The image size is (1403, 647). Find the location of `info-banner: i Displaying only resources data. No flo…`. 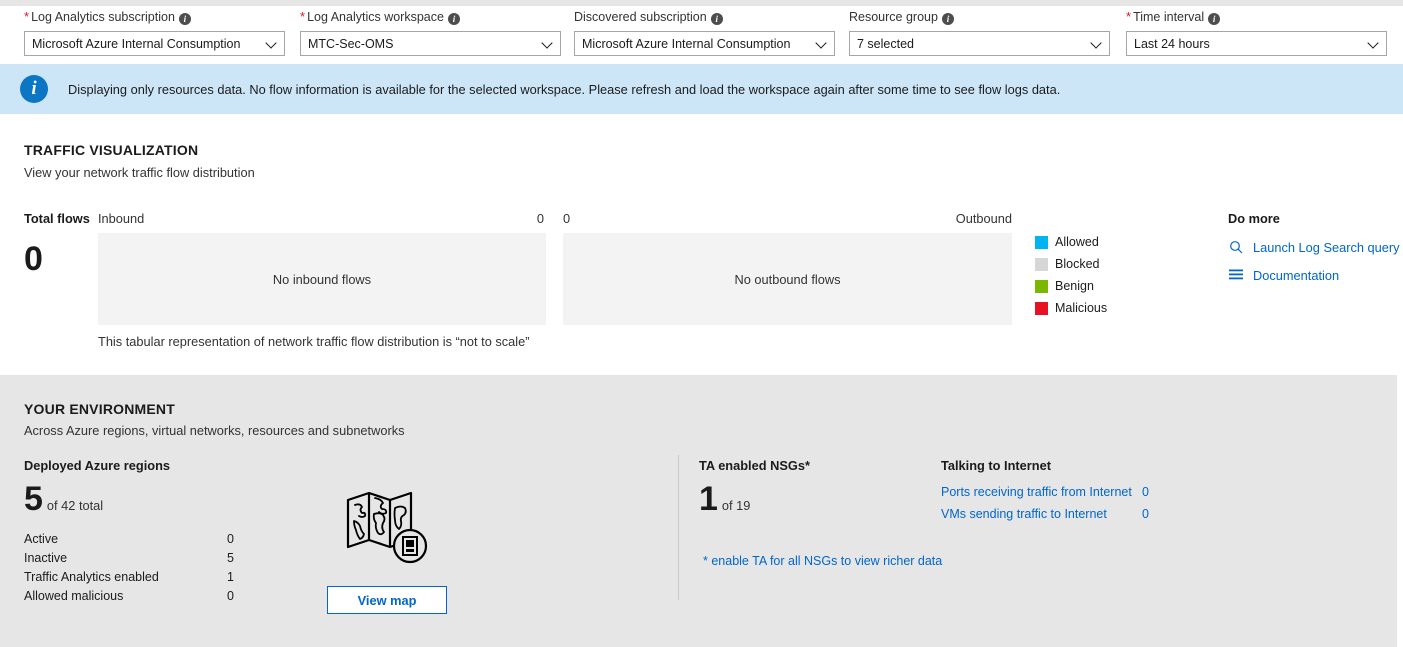

info-banner: i Displaying only resources data. No flo… is located at coordinates (701, 89).